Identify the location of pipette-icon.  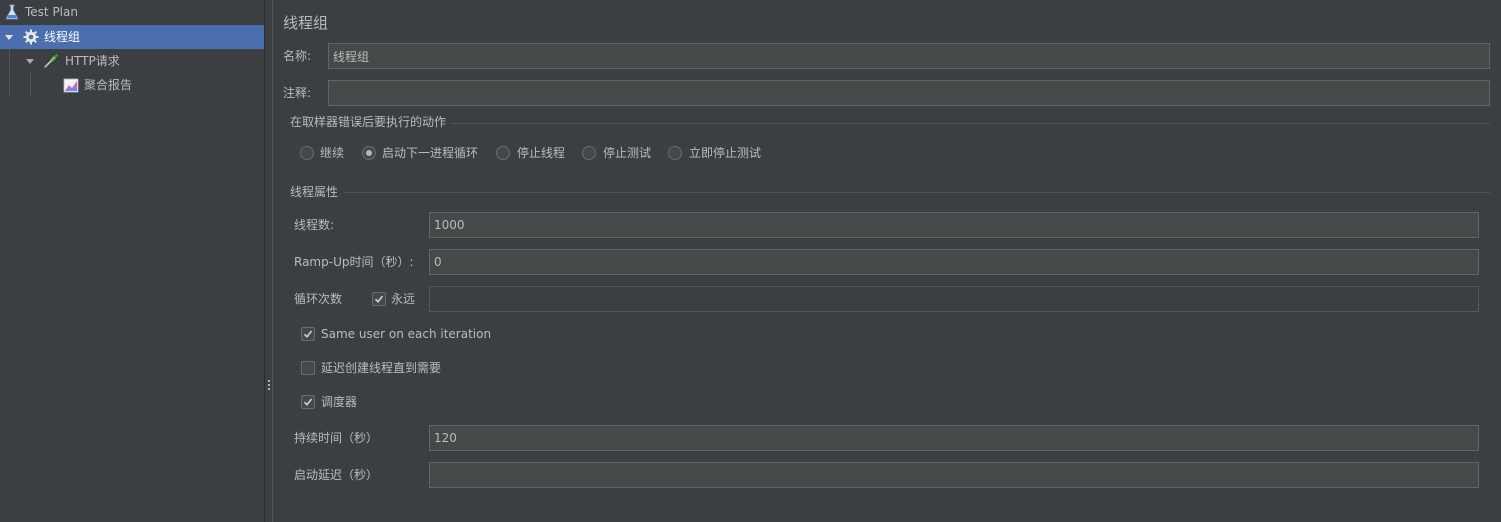
(51, 60).